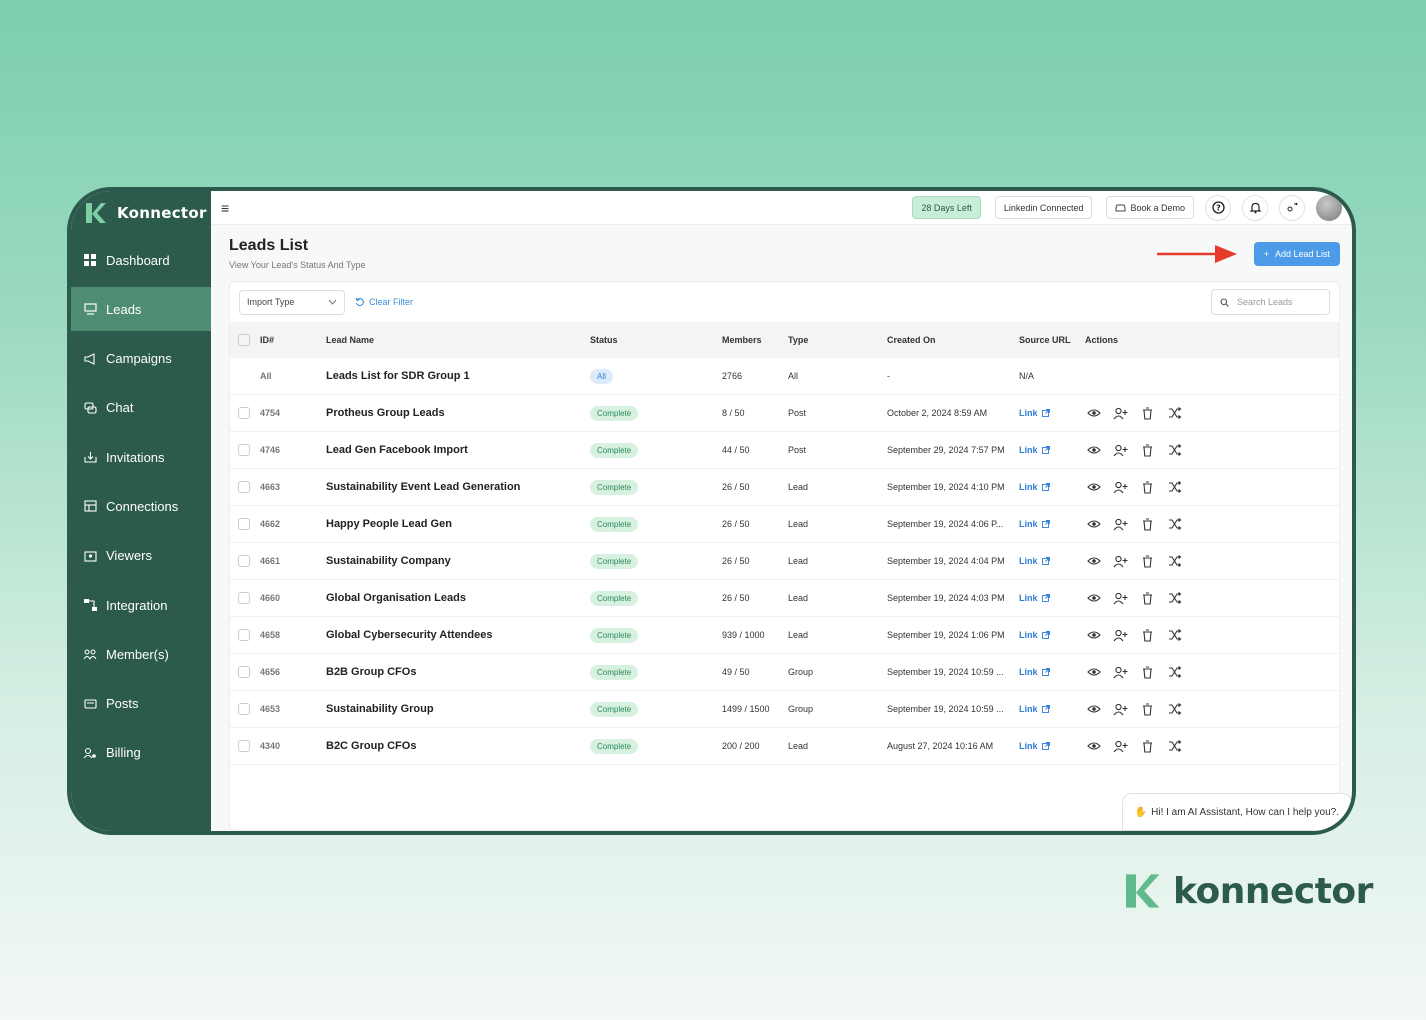 The height and width of the screenshot is (1020, 1426). I want to click on linkedin-status-button: Linkedin Connected, so click(1043, 207).